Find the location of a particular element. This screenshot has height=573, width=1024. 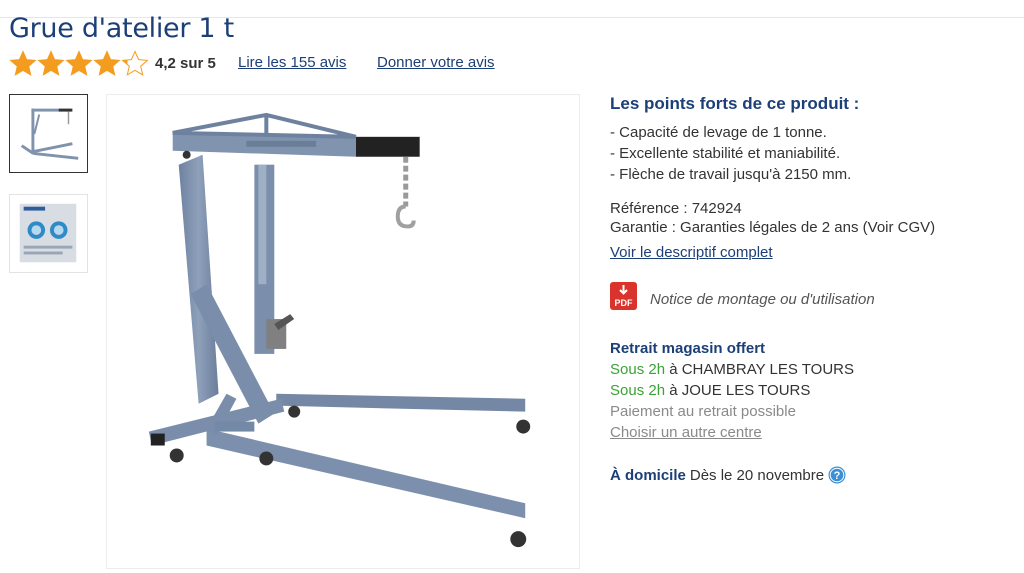

home-delivery: À domicile Dès le 20 novembre ? is located at coordinates (728, 475).